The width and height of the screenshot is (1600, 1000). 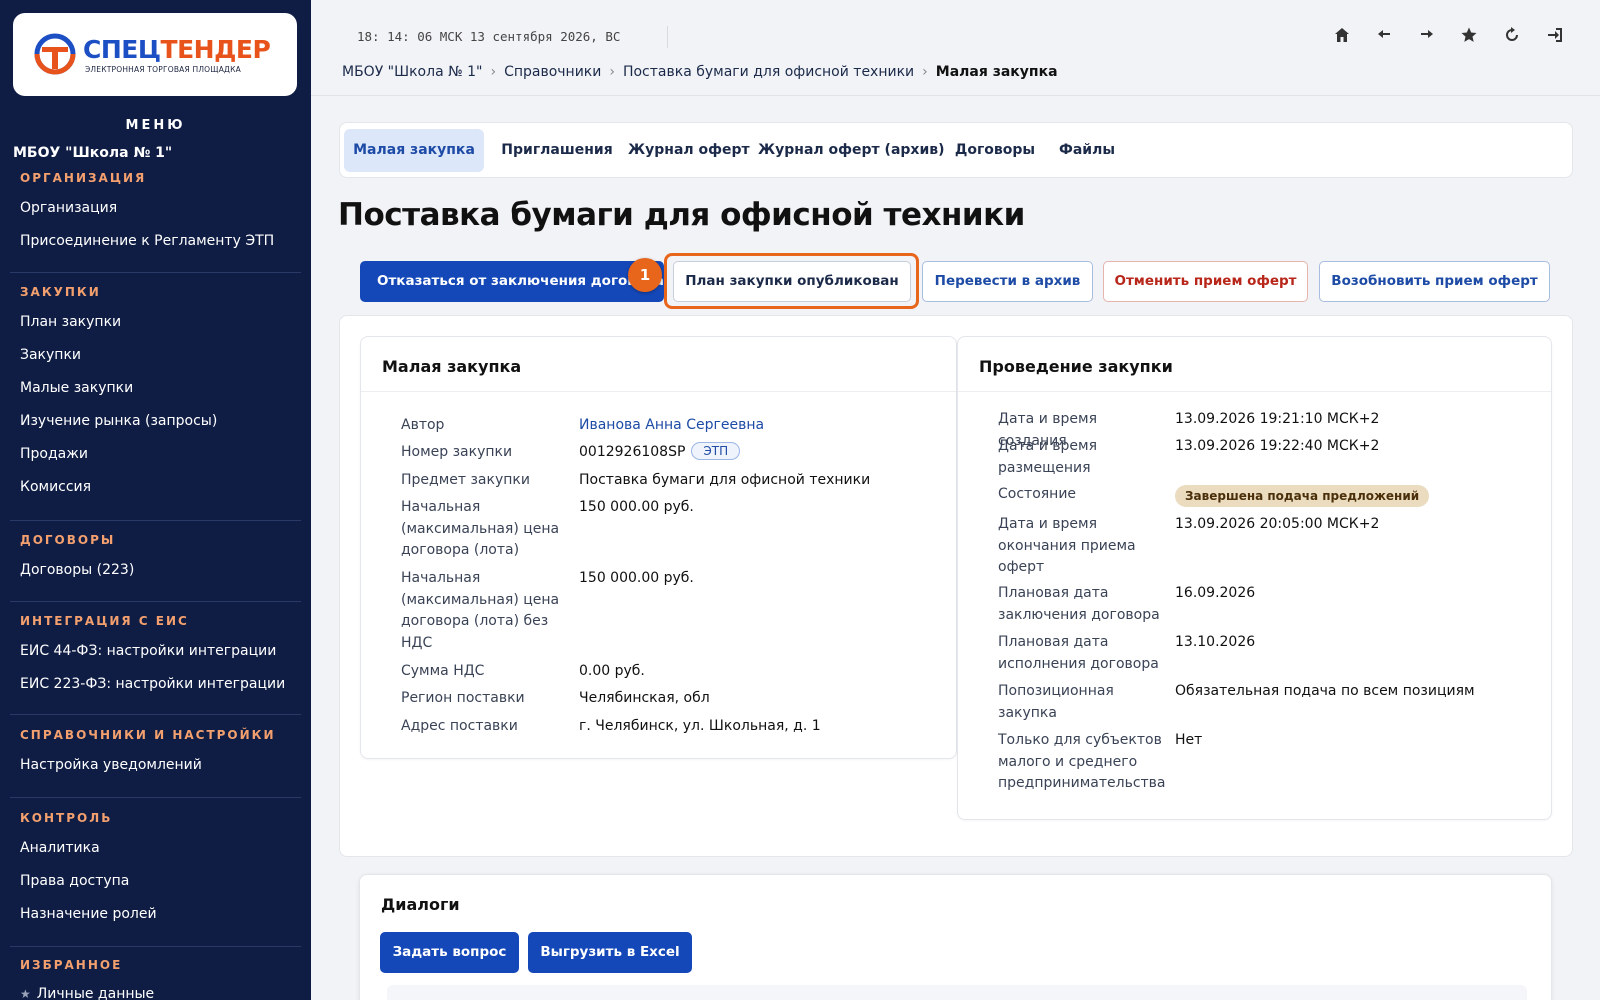 I want to click on tab-small-purchase: Малая закупка, so click(x=414, y=150).